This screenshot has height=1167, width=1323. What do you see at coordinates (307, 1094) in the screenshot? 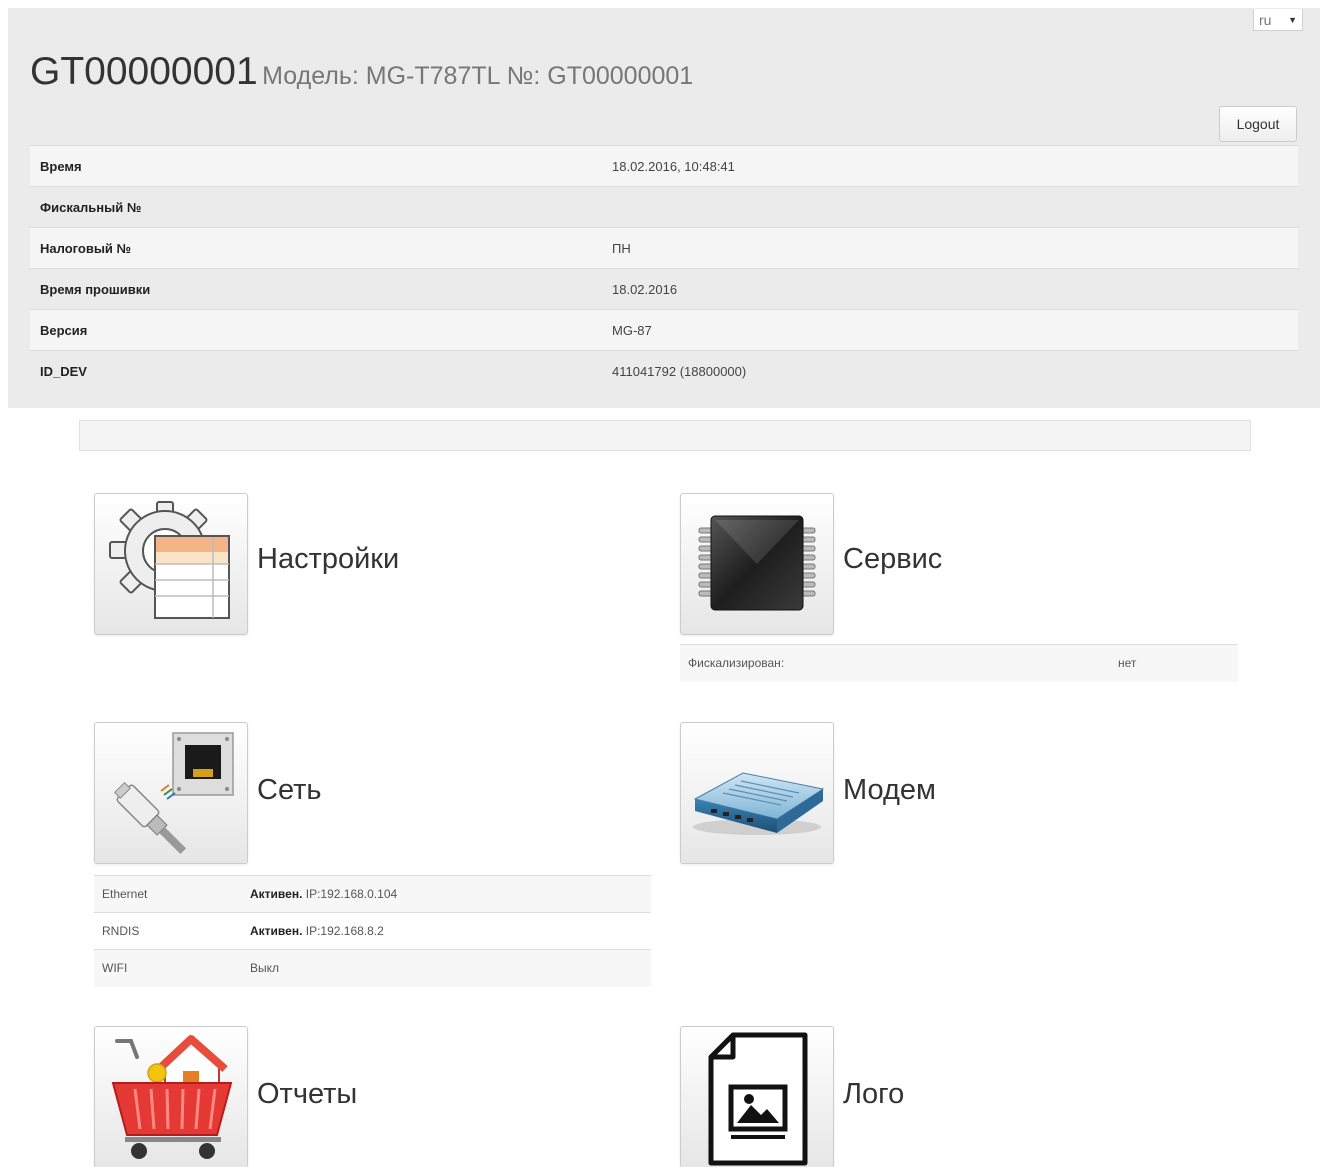
I see `reports-label: Отчеты` at bounding box center [307, 1094].